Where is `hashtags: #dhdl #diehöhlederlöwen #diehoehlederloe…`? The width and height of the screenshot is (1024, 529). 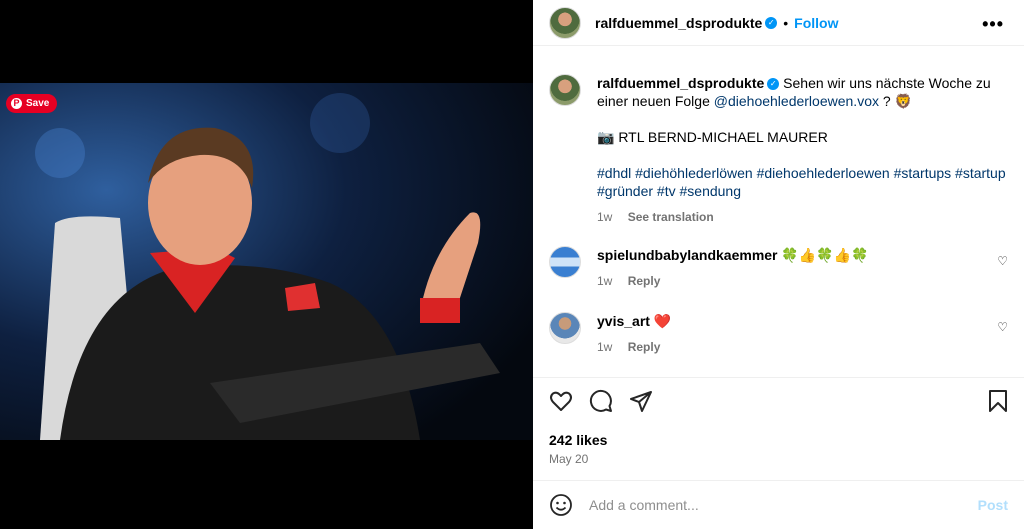 hashtags: #dhdl #diehöhlederlöwen #diehoehlederloe… is located at coordinates (802, 182).